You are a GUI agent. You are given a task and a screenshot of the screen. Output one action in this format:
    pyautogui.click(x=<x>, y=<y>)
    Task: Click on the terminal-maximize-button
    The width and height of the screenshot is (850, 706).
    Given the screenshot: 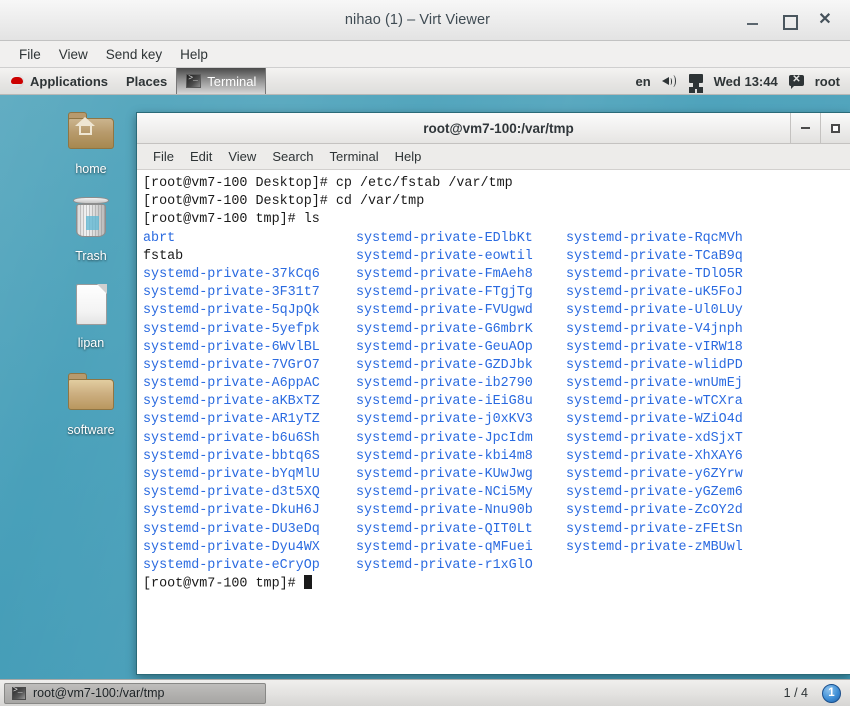 What is the action you would take?
    pyautogui.click(x=835, y=128)
    